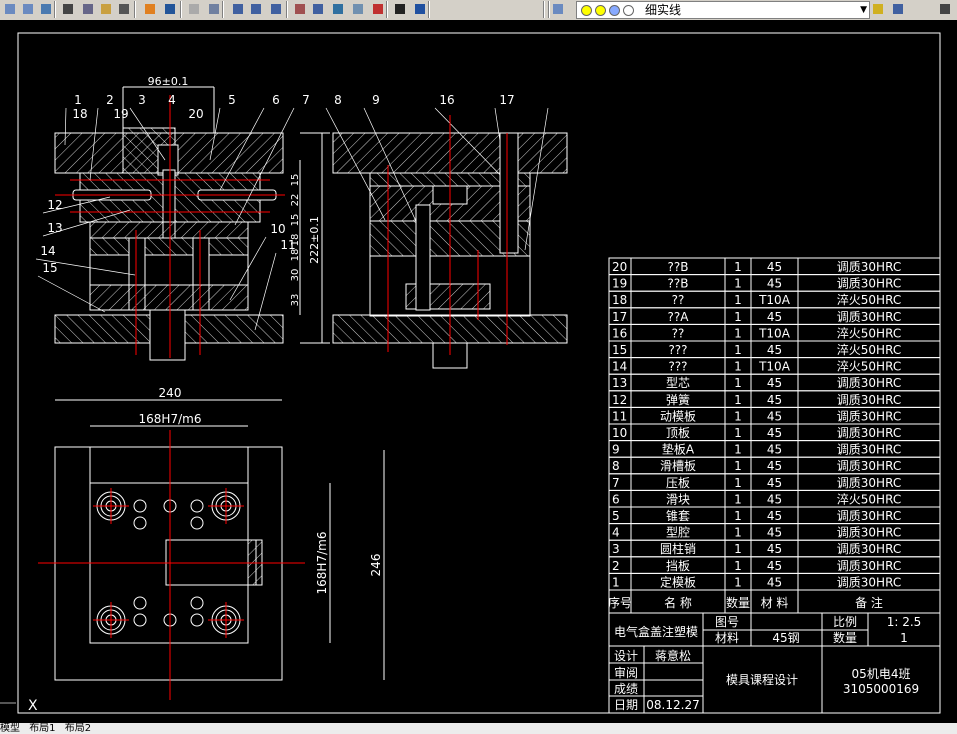  What do you see at coordinates (723, 10) in the screenshot?
I see `layer-dropdown: 细实线 ▼` at bounding box center [723, 10].